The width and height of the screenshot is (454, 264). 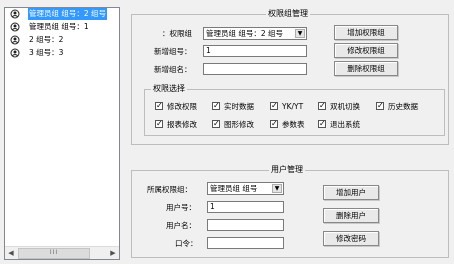 I want to click on tree-item: 管理员组 组号：1, so click(x=62, y=27).